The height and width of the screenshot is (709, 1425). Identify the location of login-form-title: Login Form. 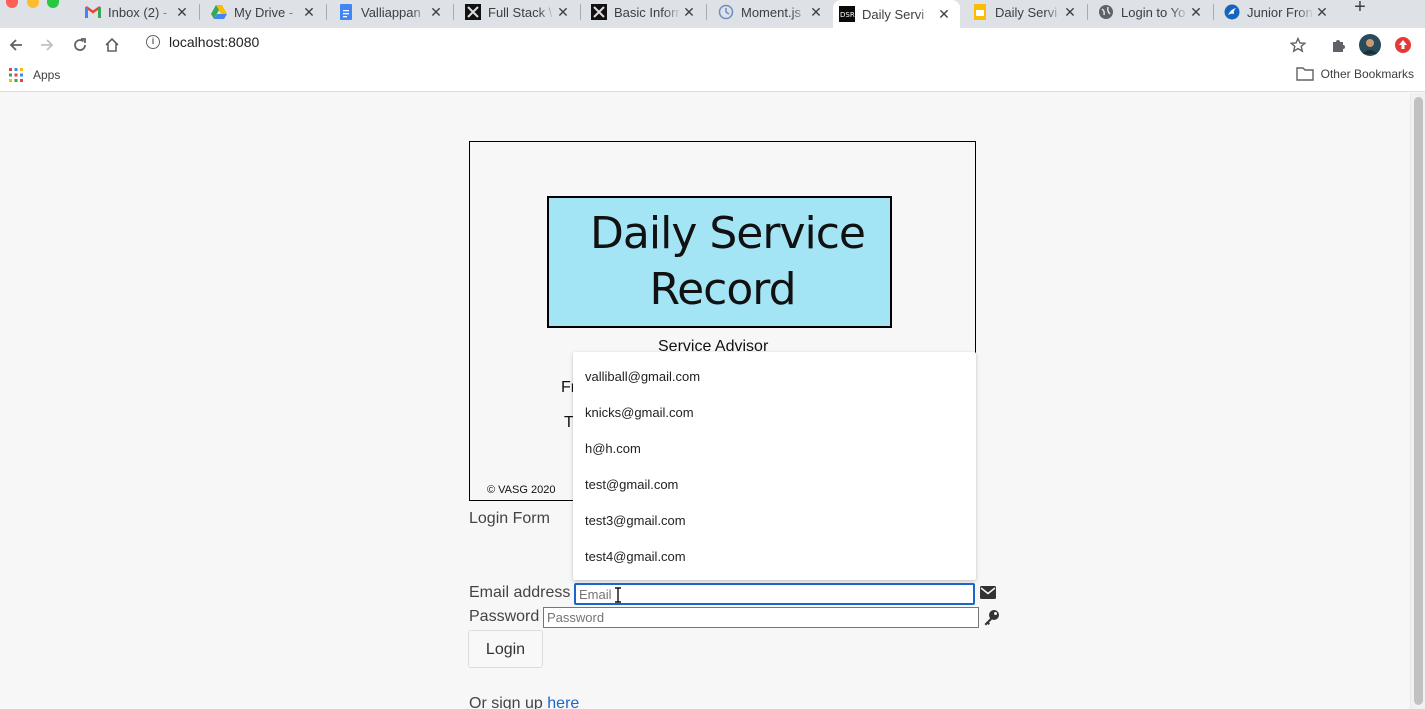
(509, 518).